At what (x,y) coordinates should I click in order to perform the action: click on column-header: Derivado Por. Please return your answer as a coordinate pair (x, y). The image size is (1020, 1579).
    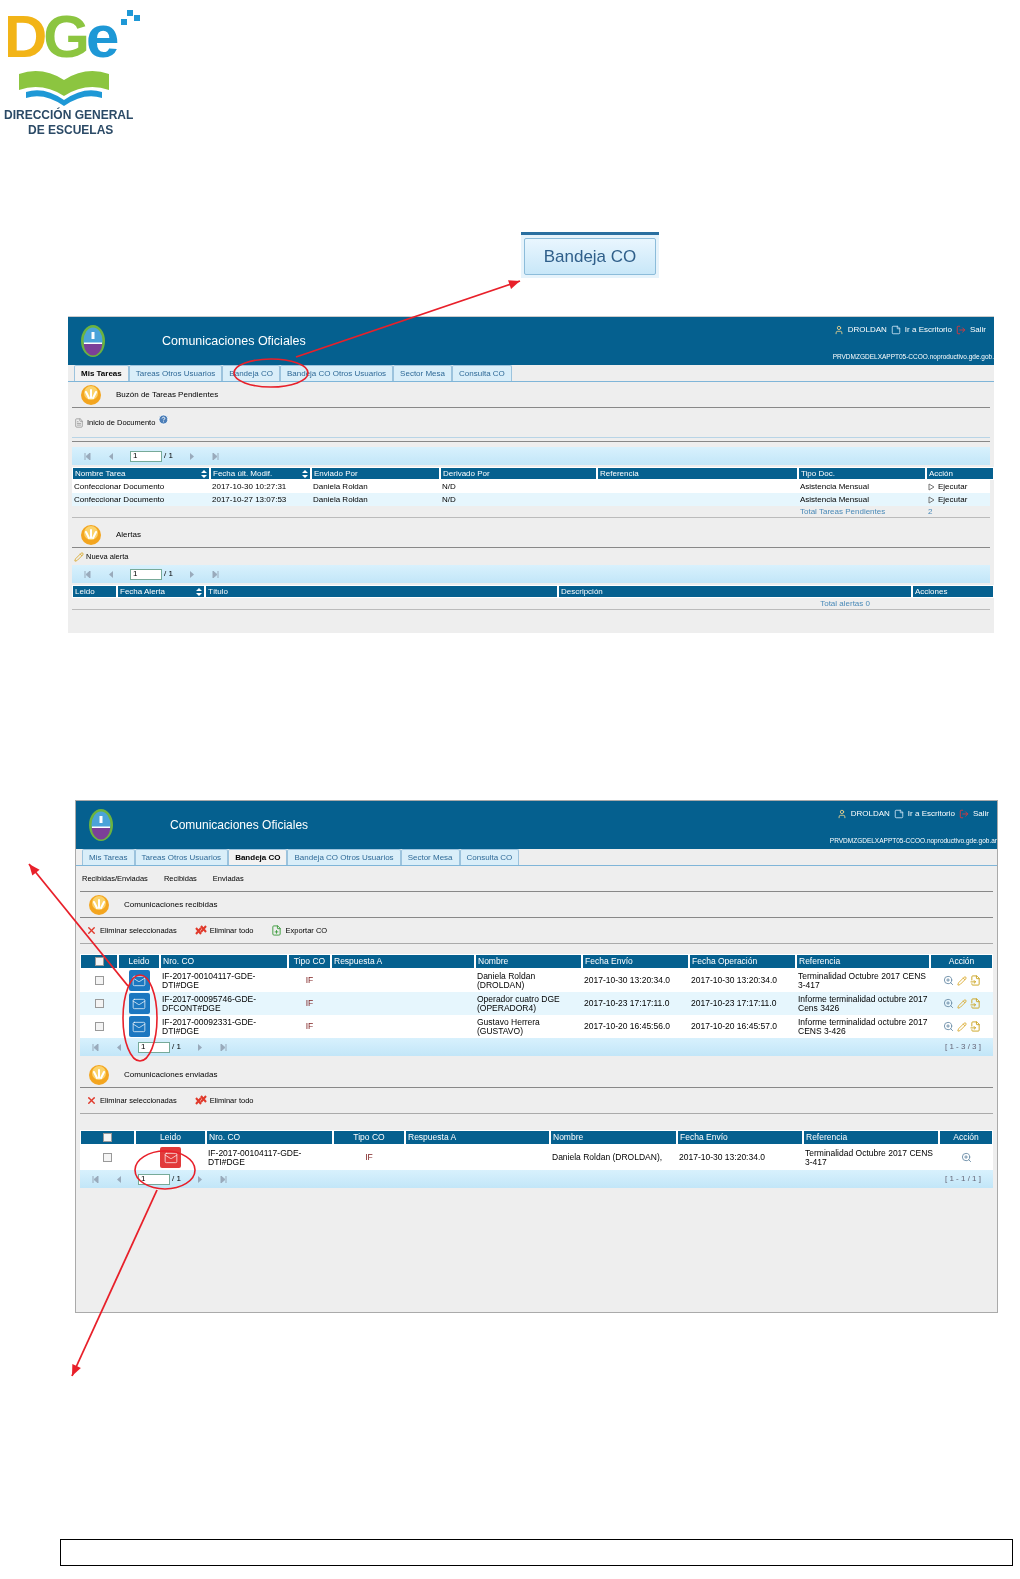
    Looking at the image, I should click on (518, 473).